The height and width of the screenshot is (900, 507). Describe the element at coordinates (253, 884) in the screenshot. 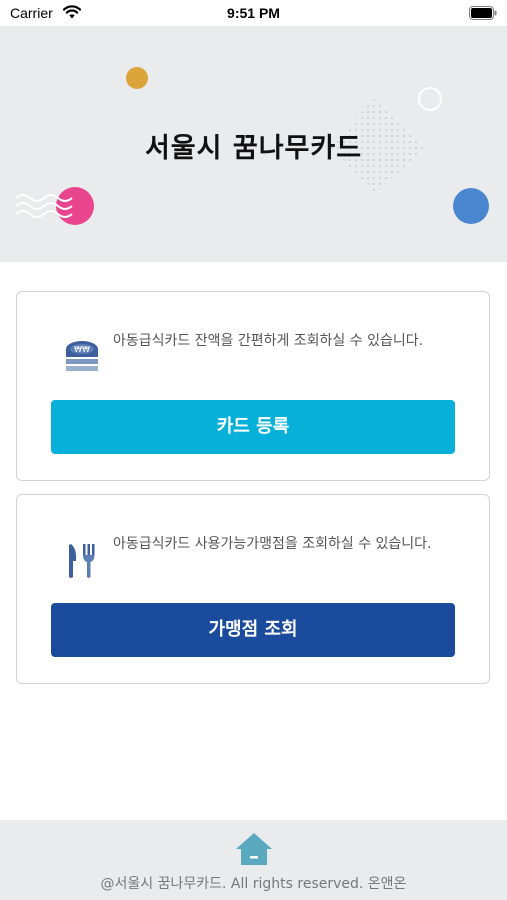

I see `footer-copyright: @서울시 꿈나무카드. All rights reserved. 온앤온` at that location.